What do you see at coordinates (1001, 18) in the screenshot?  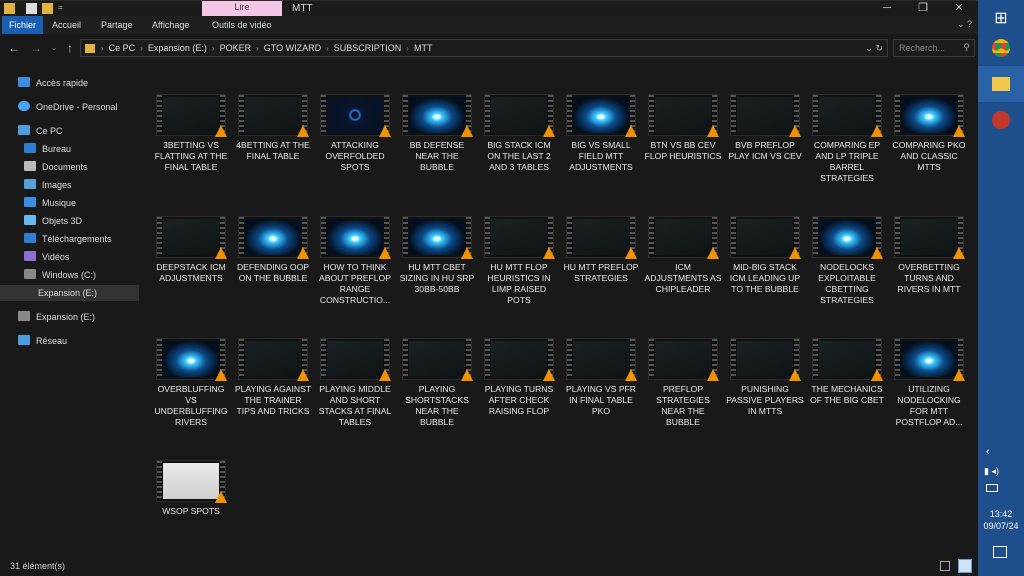 I see `windows-icon: ⊞` at bounding box center [1001, 18].